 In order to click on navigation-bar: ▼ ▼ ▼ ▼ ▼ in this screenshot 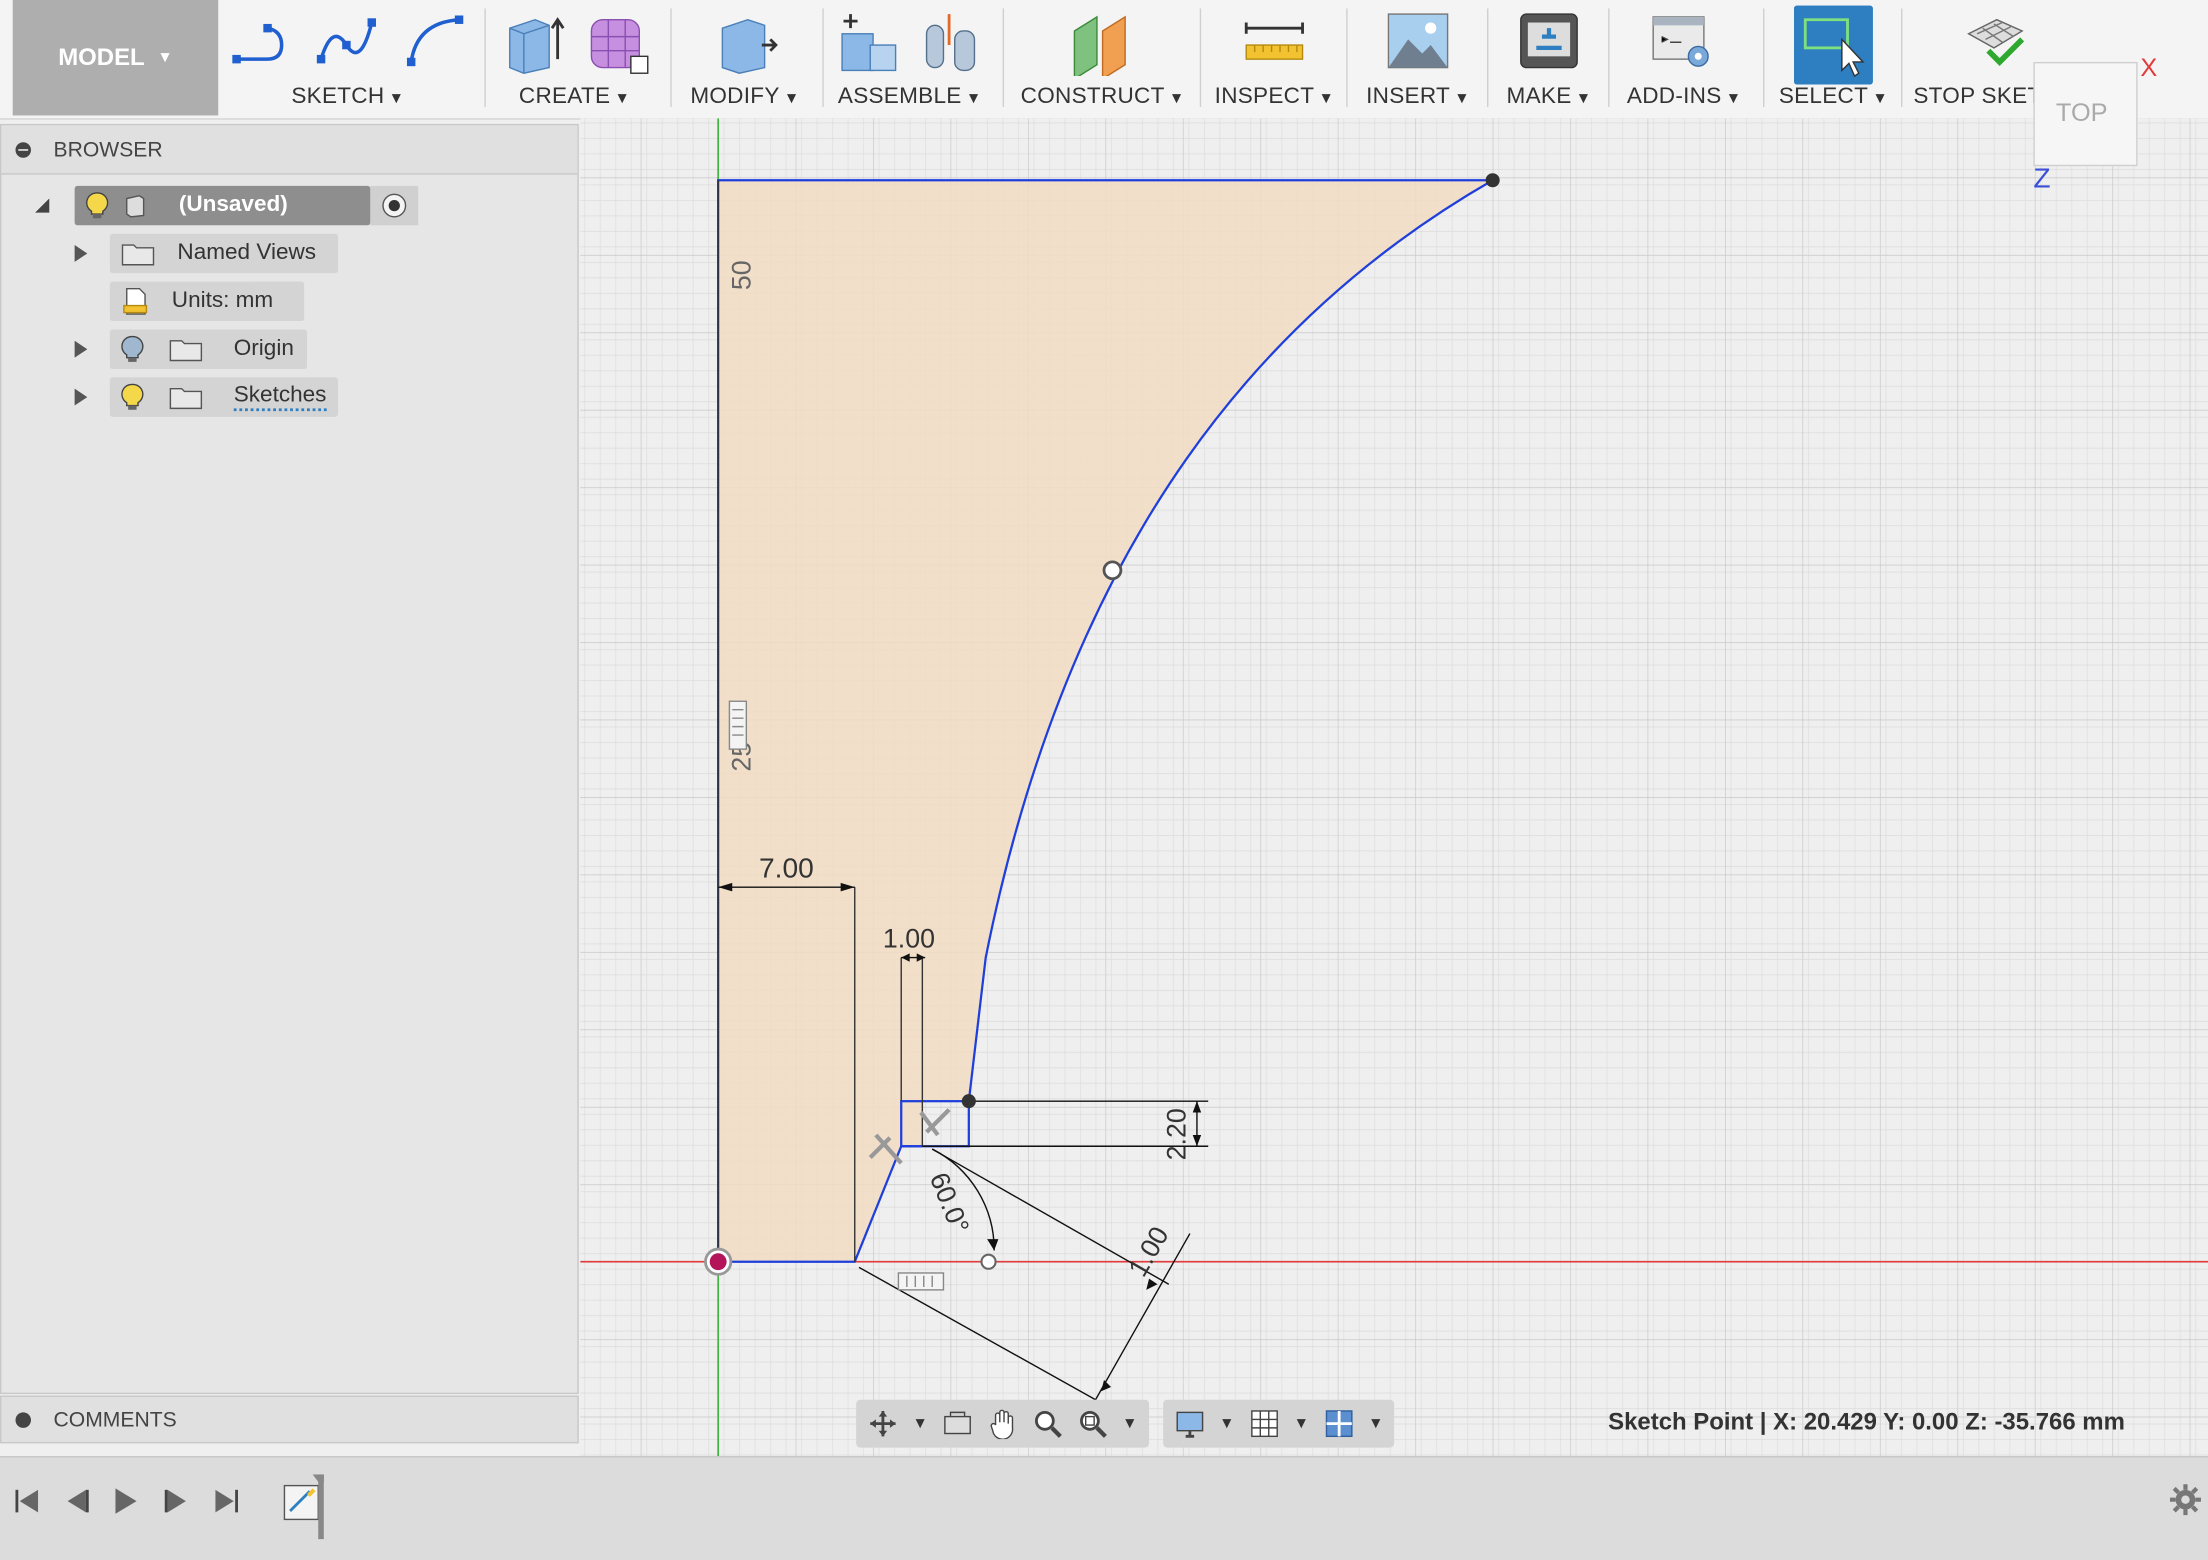, I will do `click(1125, 1423)`.